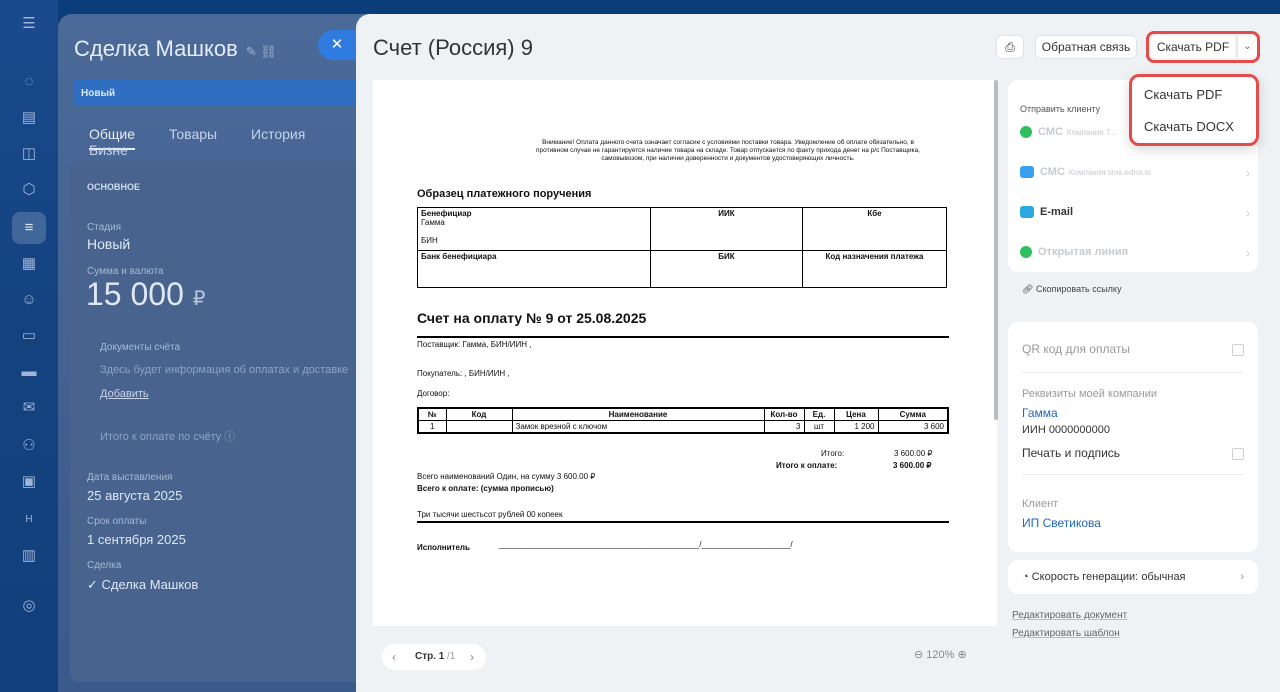 The width and height of the screenshot is (1280, 692). What do you see at coordinates (104, 565) in the screenshot?
I see `deal-label: Сделка` at bounding box center [104, 565].